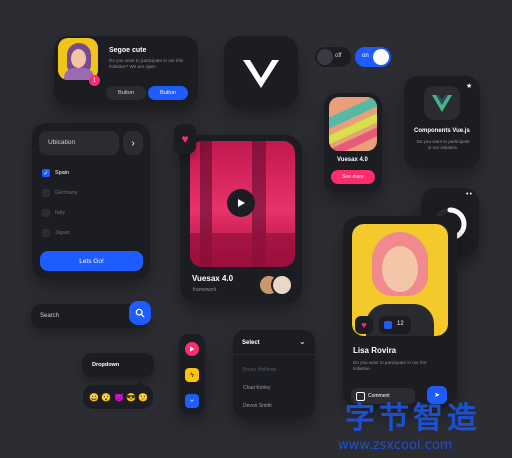 The width and height of the screenshot is (512, 458). What do you see at coordinates (205, 290) in the screenshot?
I see `media-subtitle: framework` at bounding box center [205, 290].